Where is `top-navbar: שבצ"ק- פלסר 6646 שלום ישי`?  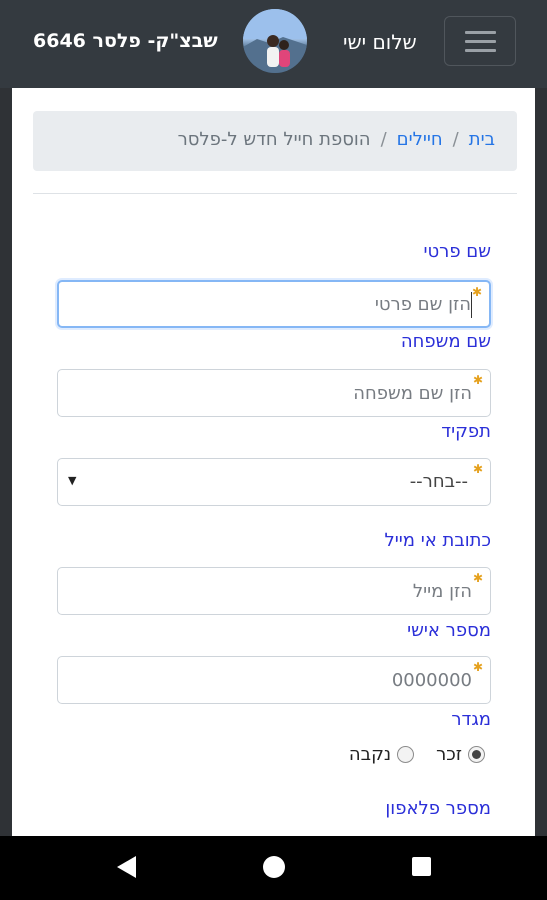 top-navbar: שבצ"ק- פלסר 6646 שלום ישי is located at coordinates (273, 44).